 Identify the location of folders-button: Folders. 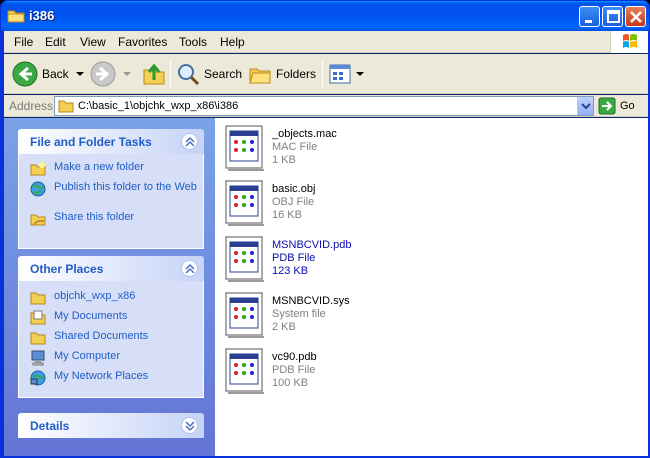
(282, 74).